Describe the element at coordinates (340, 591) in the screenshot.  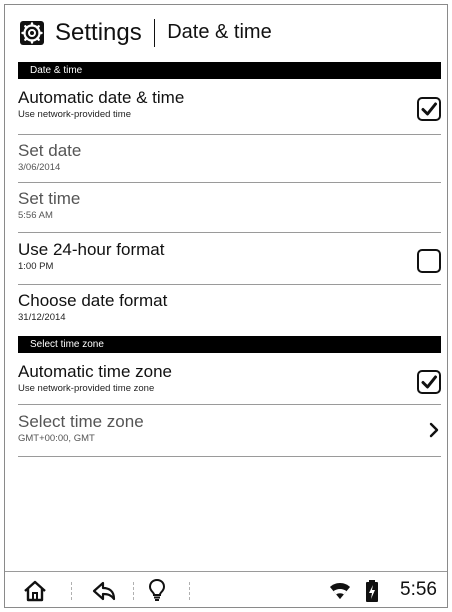
I see `wifi-icon` at that location.